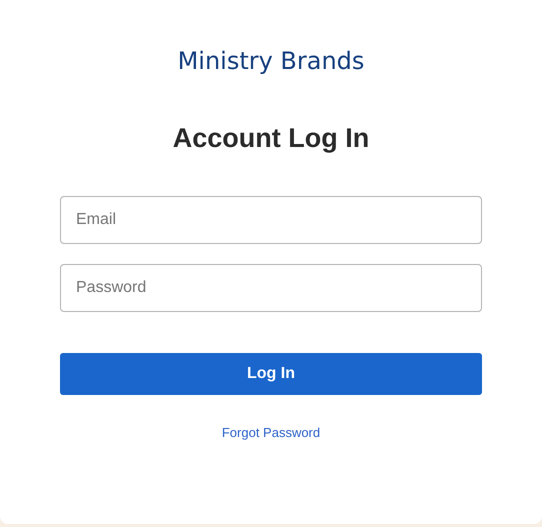 The height and width of the screenshot is (527, 542). I want to click on logo: Ministry Brands, so click(271, 61).